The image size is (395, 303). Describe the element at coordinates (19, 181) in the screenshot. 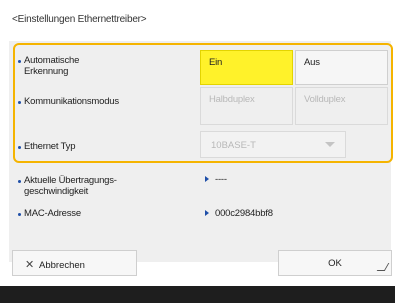

I see `bullet-speed` at that location.